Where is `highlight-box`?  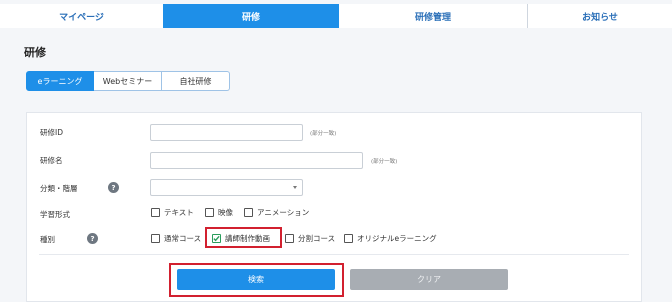 highlight-box is located at coordinates (243, 237).